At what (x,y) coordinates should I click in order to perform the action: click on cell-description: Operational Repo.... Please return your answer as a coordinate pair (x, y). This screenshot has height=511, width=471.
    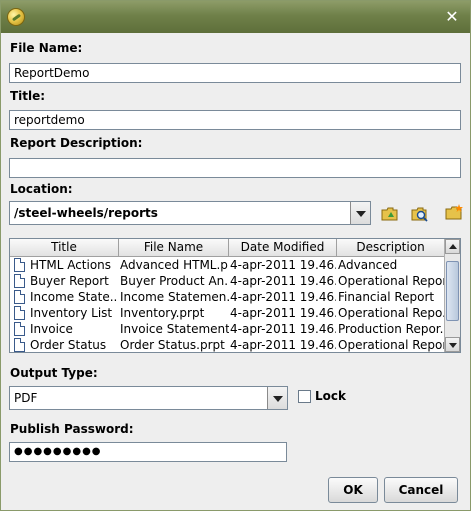
    Looking at the image, I should click on (391, 313).